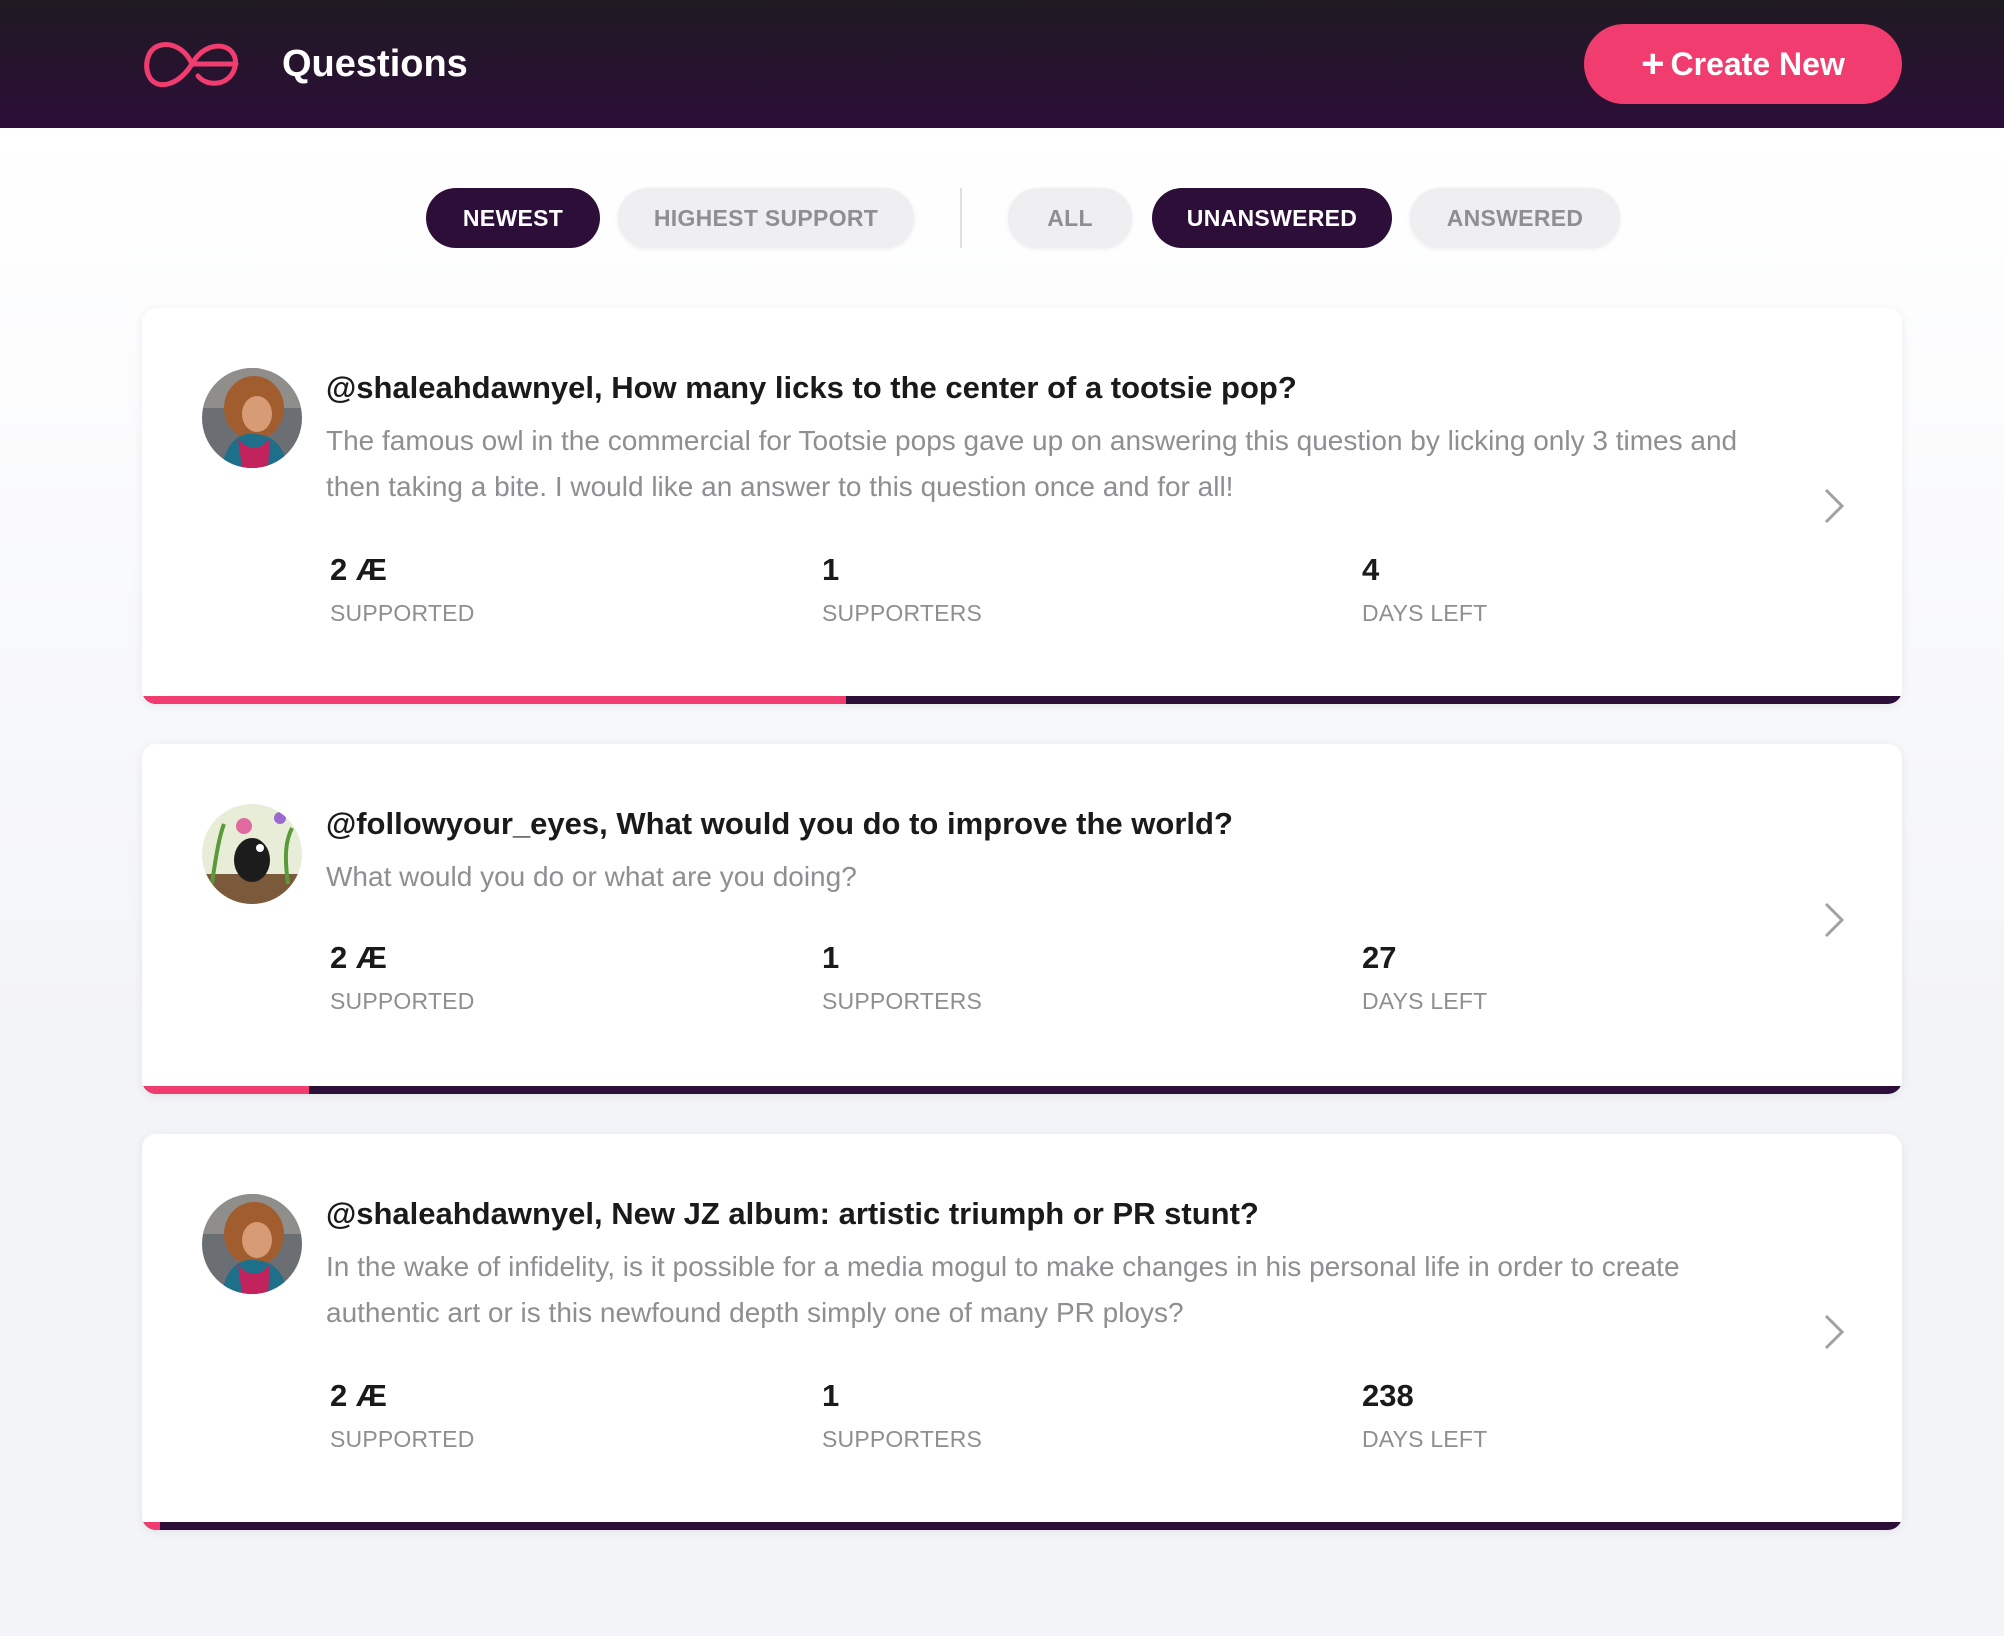  What do you see at coordinates (1388, 1395) in the screenshot?
I see `stat-value: 238` at bounding box center [1388, 1395].